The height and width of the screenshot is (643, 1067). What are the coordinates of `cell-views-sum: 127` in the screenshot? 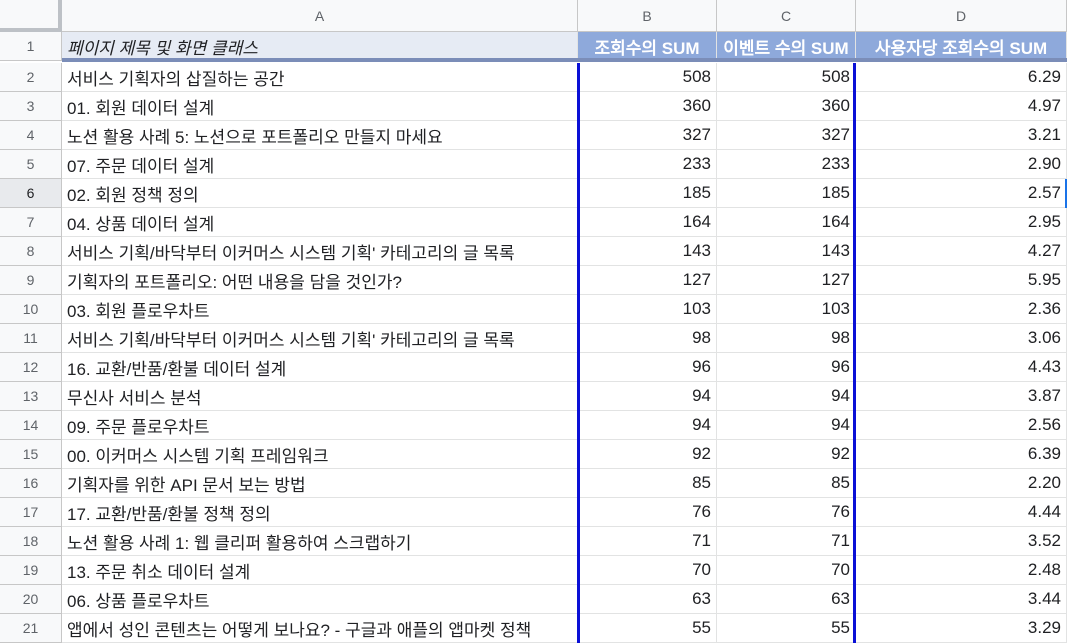 It's located at (647, 280).